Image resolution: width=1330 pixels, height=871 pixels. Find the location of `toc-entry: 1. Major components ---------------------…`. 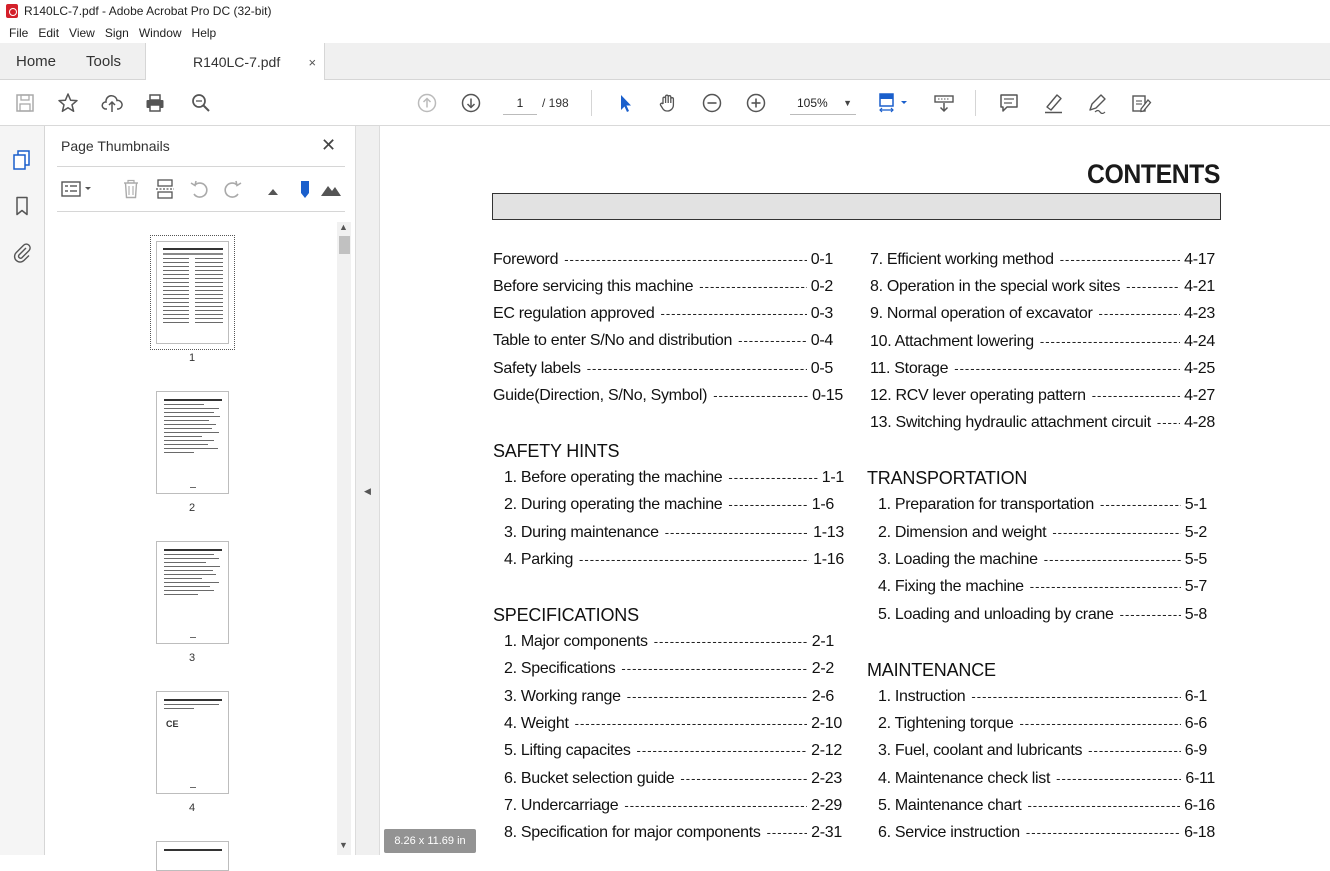

toc-entry: 1. Major components ---------------------… is located at coordinates (669, 643).